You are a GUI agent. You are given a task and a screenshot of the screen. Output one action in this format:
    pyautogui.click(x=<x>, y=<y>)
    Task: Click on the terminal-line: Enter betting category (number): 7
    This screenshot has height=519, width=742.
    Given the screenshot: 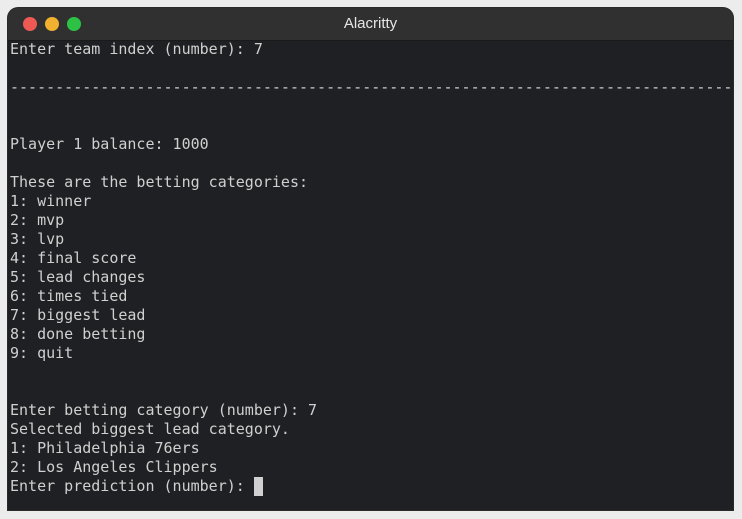 What is the action you would take?
    pyautogui.click(x=164, y=410)
    